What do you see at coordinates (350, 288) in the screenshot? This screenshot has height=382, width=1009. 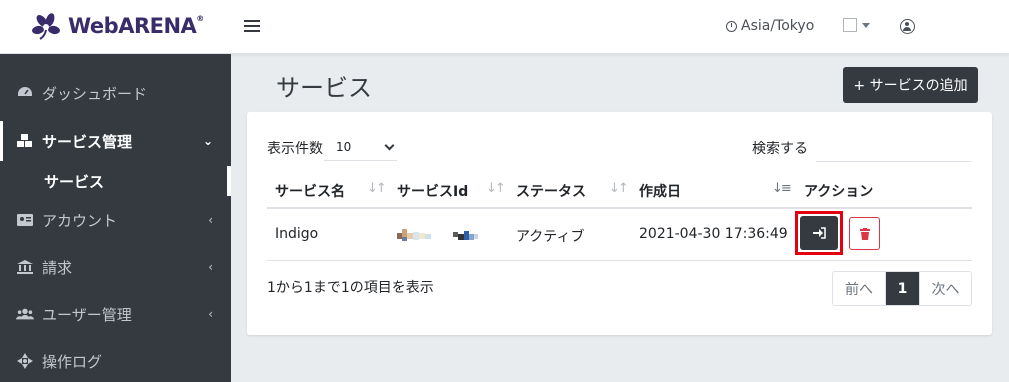 I see `table-info: 1から1まで1の項目を表示` at bounding box center [350, 288].